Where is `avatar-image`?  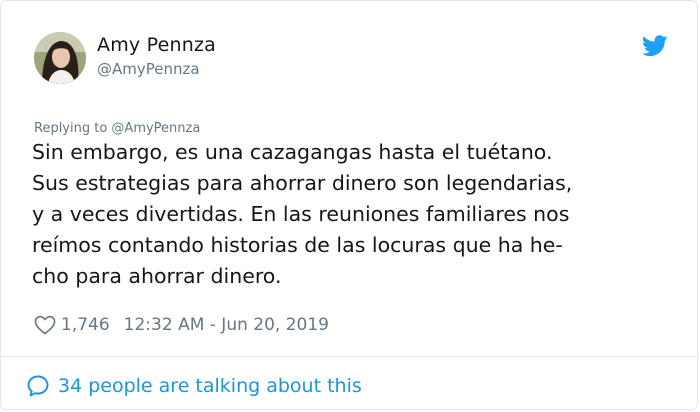
avatar-image is located at coordinates (60, 58).